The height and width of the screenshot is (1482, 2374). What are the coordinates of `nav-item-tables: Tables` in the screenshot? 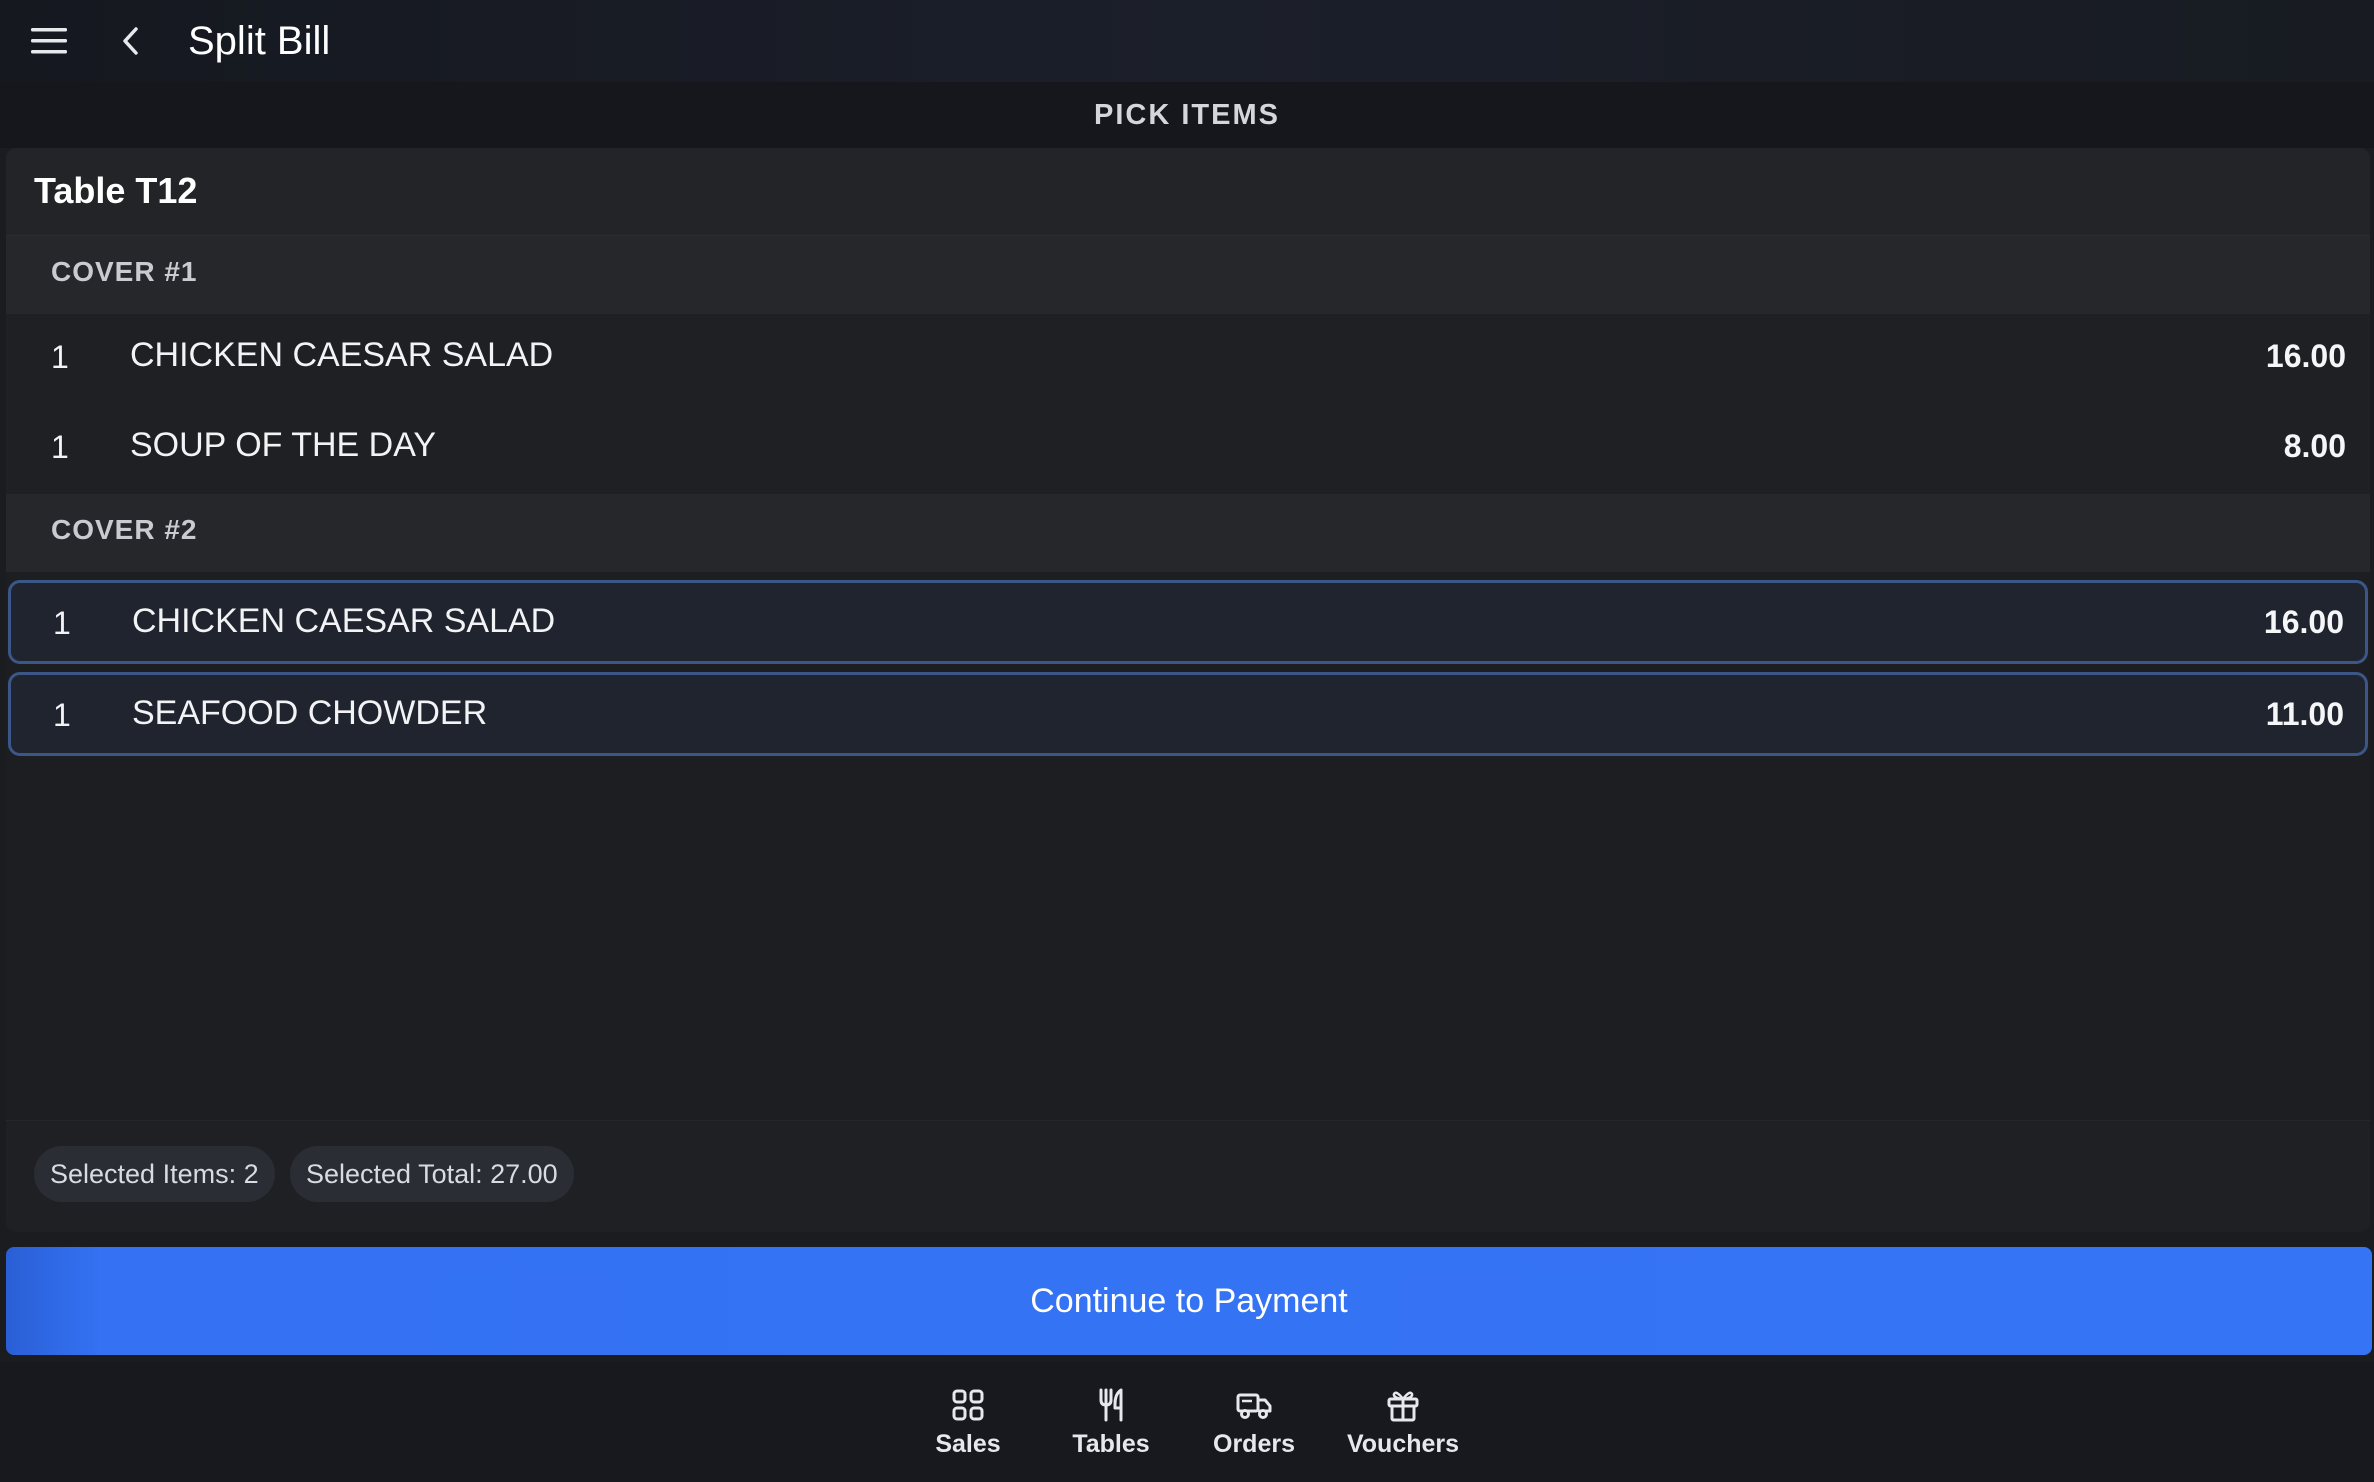 It's located at (1111, 1431).